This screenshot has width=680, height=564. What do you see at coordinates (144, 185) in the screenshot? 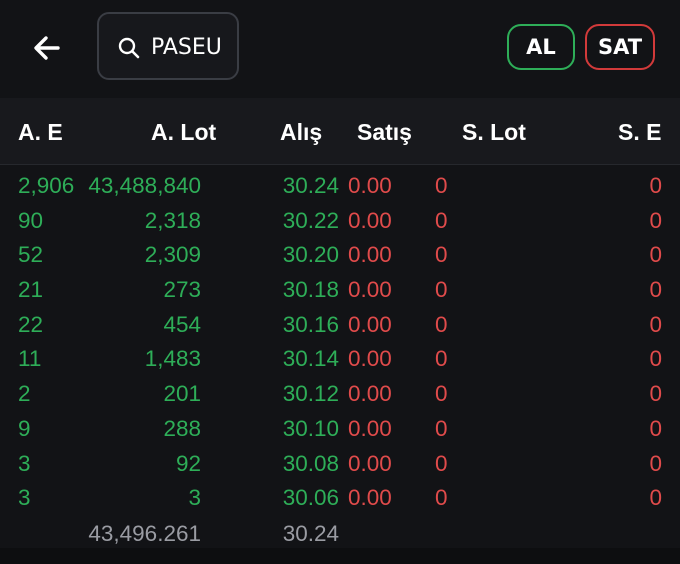
I see `buy-lots-cell: 43,488,840` at bounding box center [144, 185].